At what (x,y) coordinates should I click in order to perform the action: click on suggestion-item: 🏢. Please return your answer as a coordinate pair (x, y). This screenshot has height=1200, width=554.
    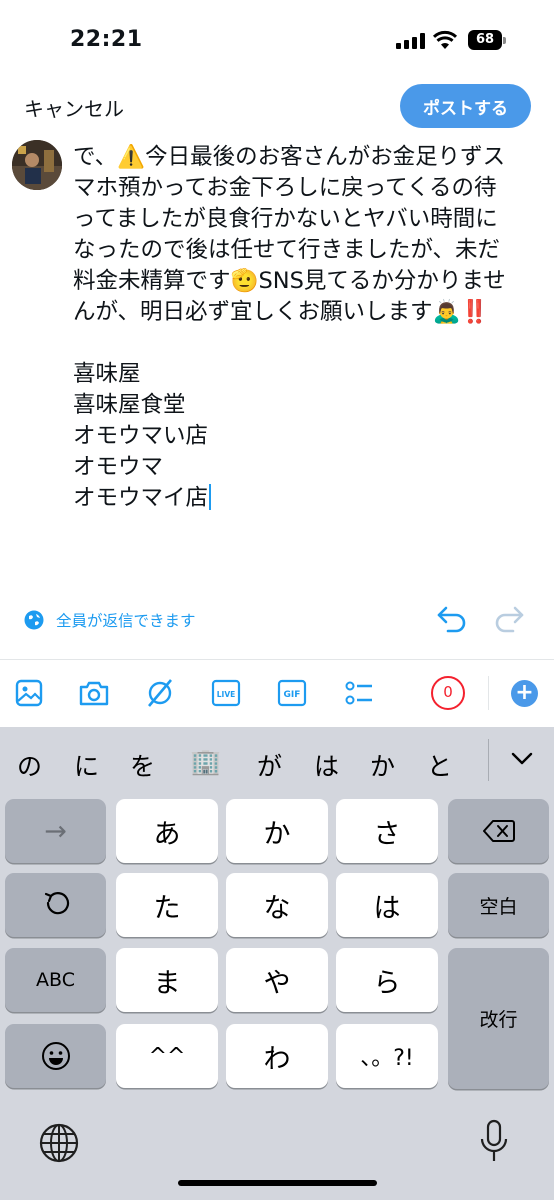
    Looking at the image, I should click on (205, 762).